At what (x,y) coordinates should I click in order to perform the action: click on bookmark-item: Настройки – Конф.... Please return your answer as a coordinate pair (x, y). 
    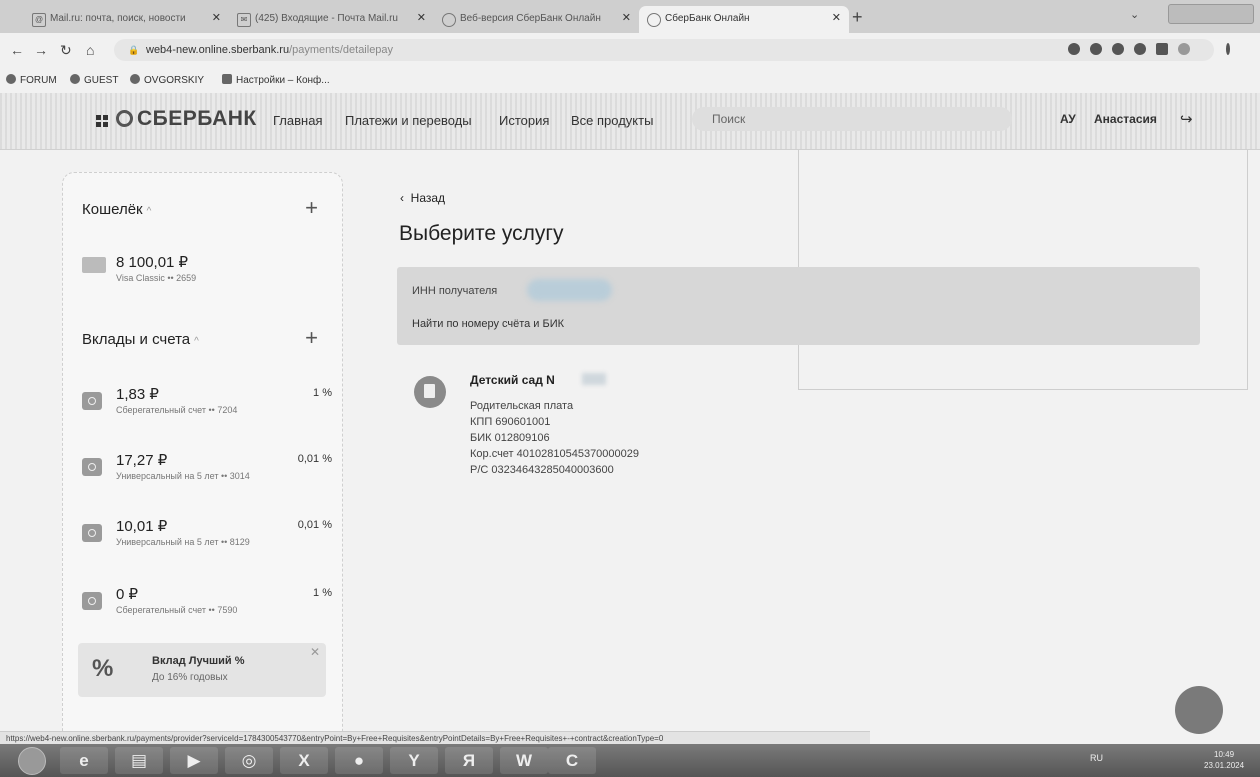
    Looking at the image, I should click on (276, 80).